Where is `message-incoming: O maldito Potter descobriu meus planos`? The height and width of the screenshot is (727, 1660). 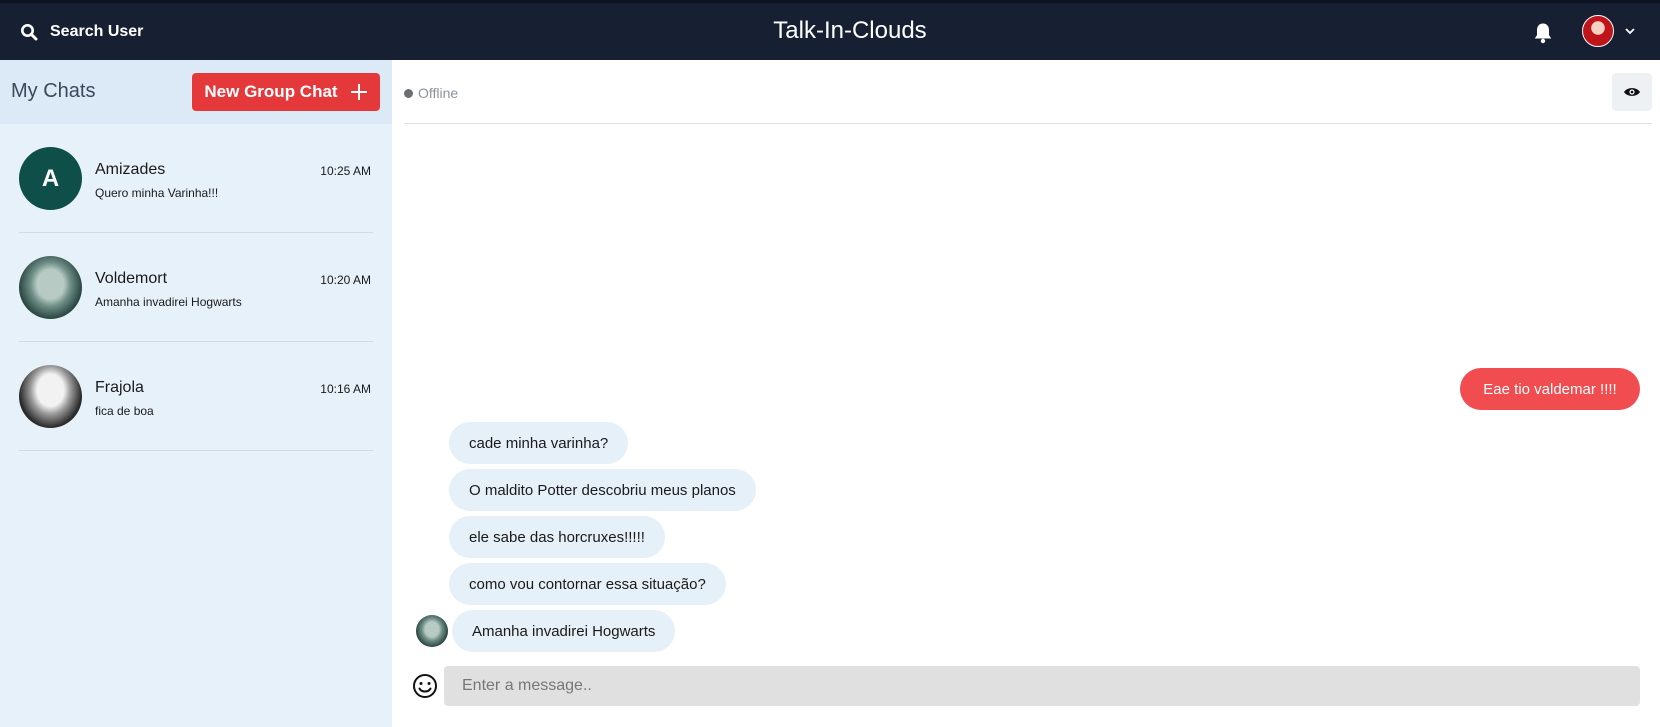
message-incoming: O maldito Potter descobriu meus planos is located at coordinates (602, 490).